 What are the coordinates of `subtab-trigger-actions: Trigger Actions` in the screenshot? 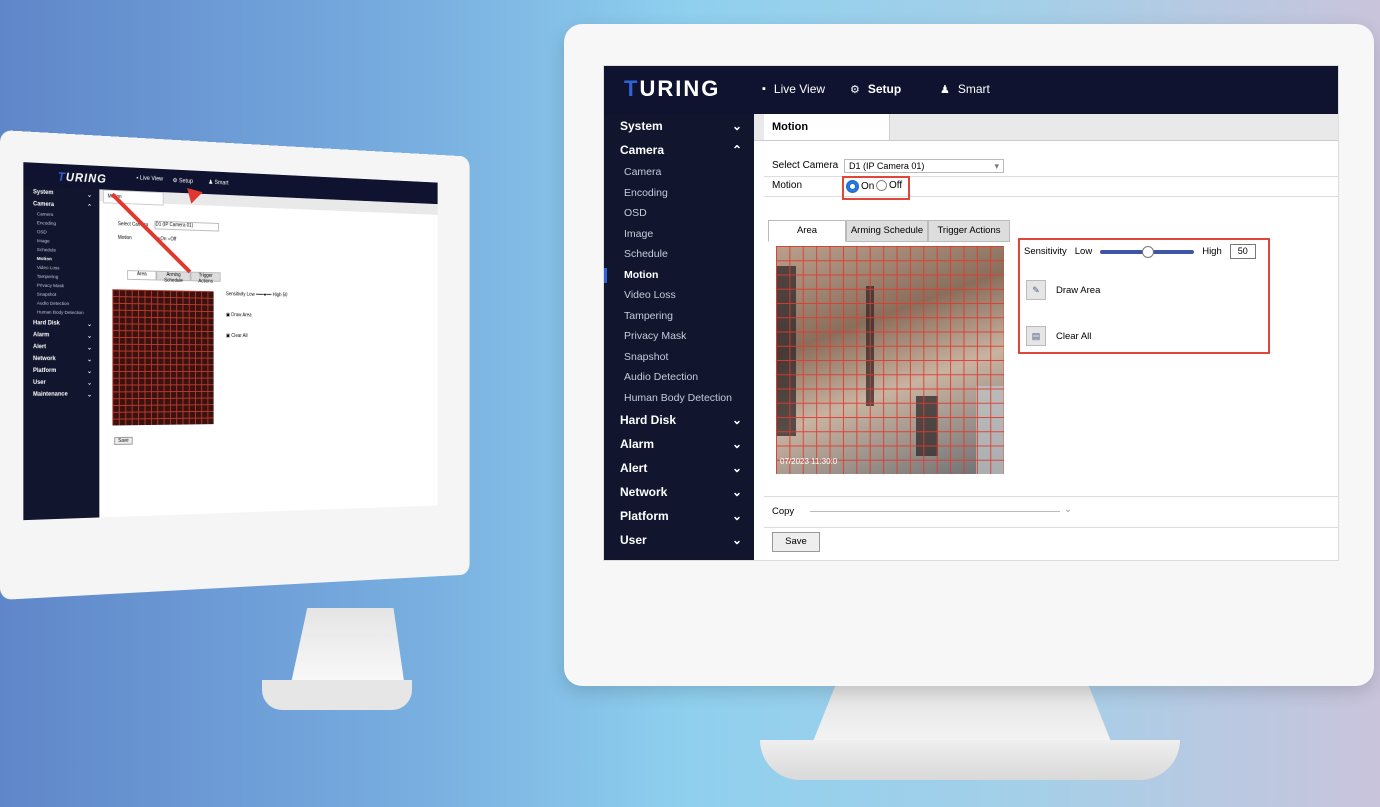 It's located at (969, 231).